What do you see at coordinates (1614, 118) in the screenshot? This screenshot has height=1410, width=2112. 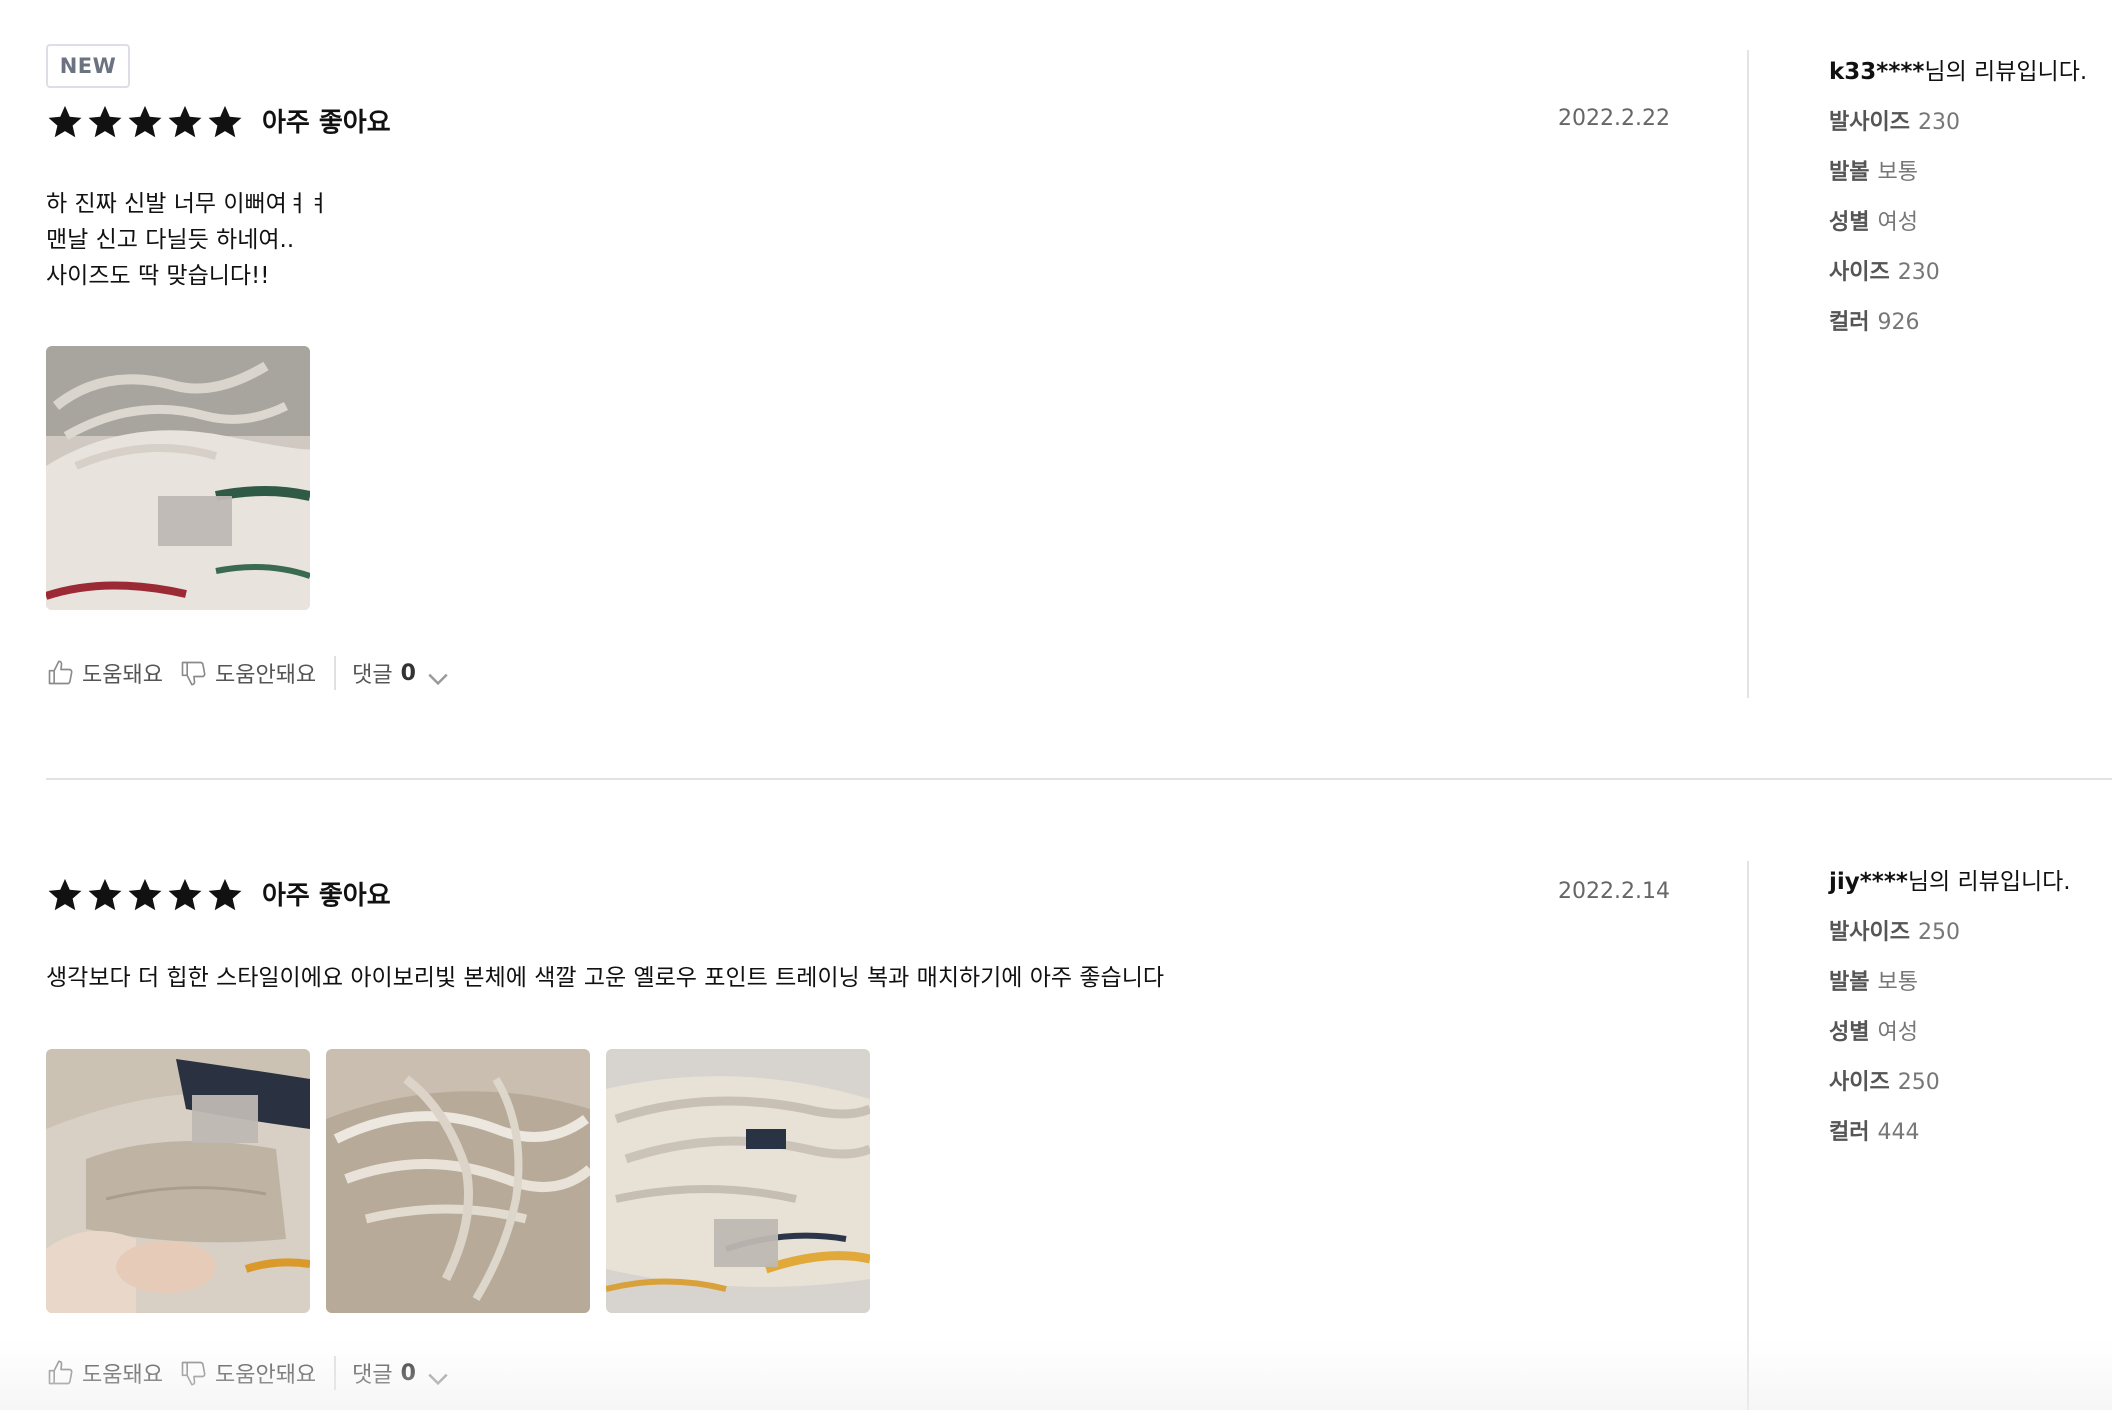 I see `review-date: 2022.2.22` at bounding box center [1614, 118].